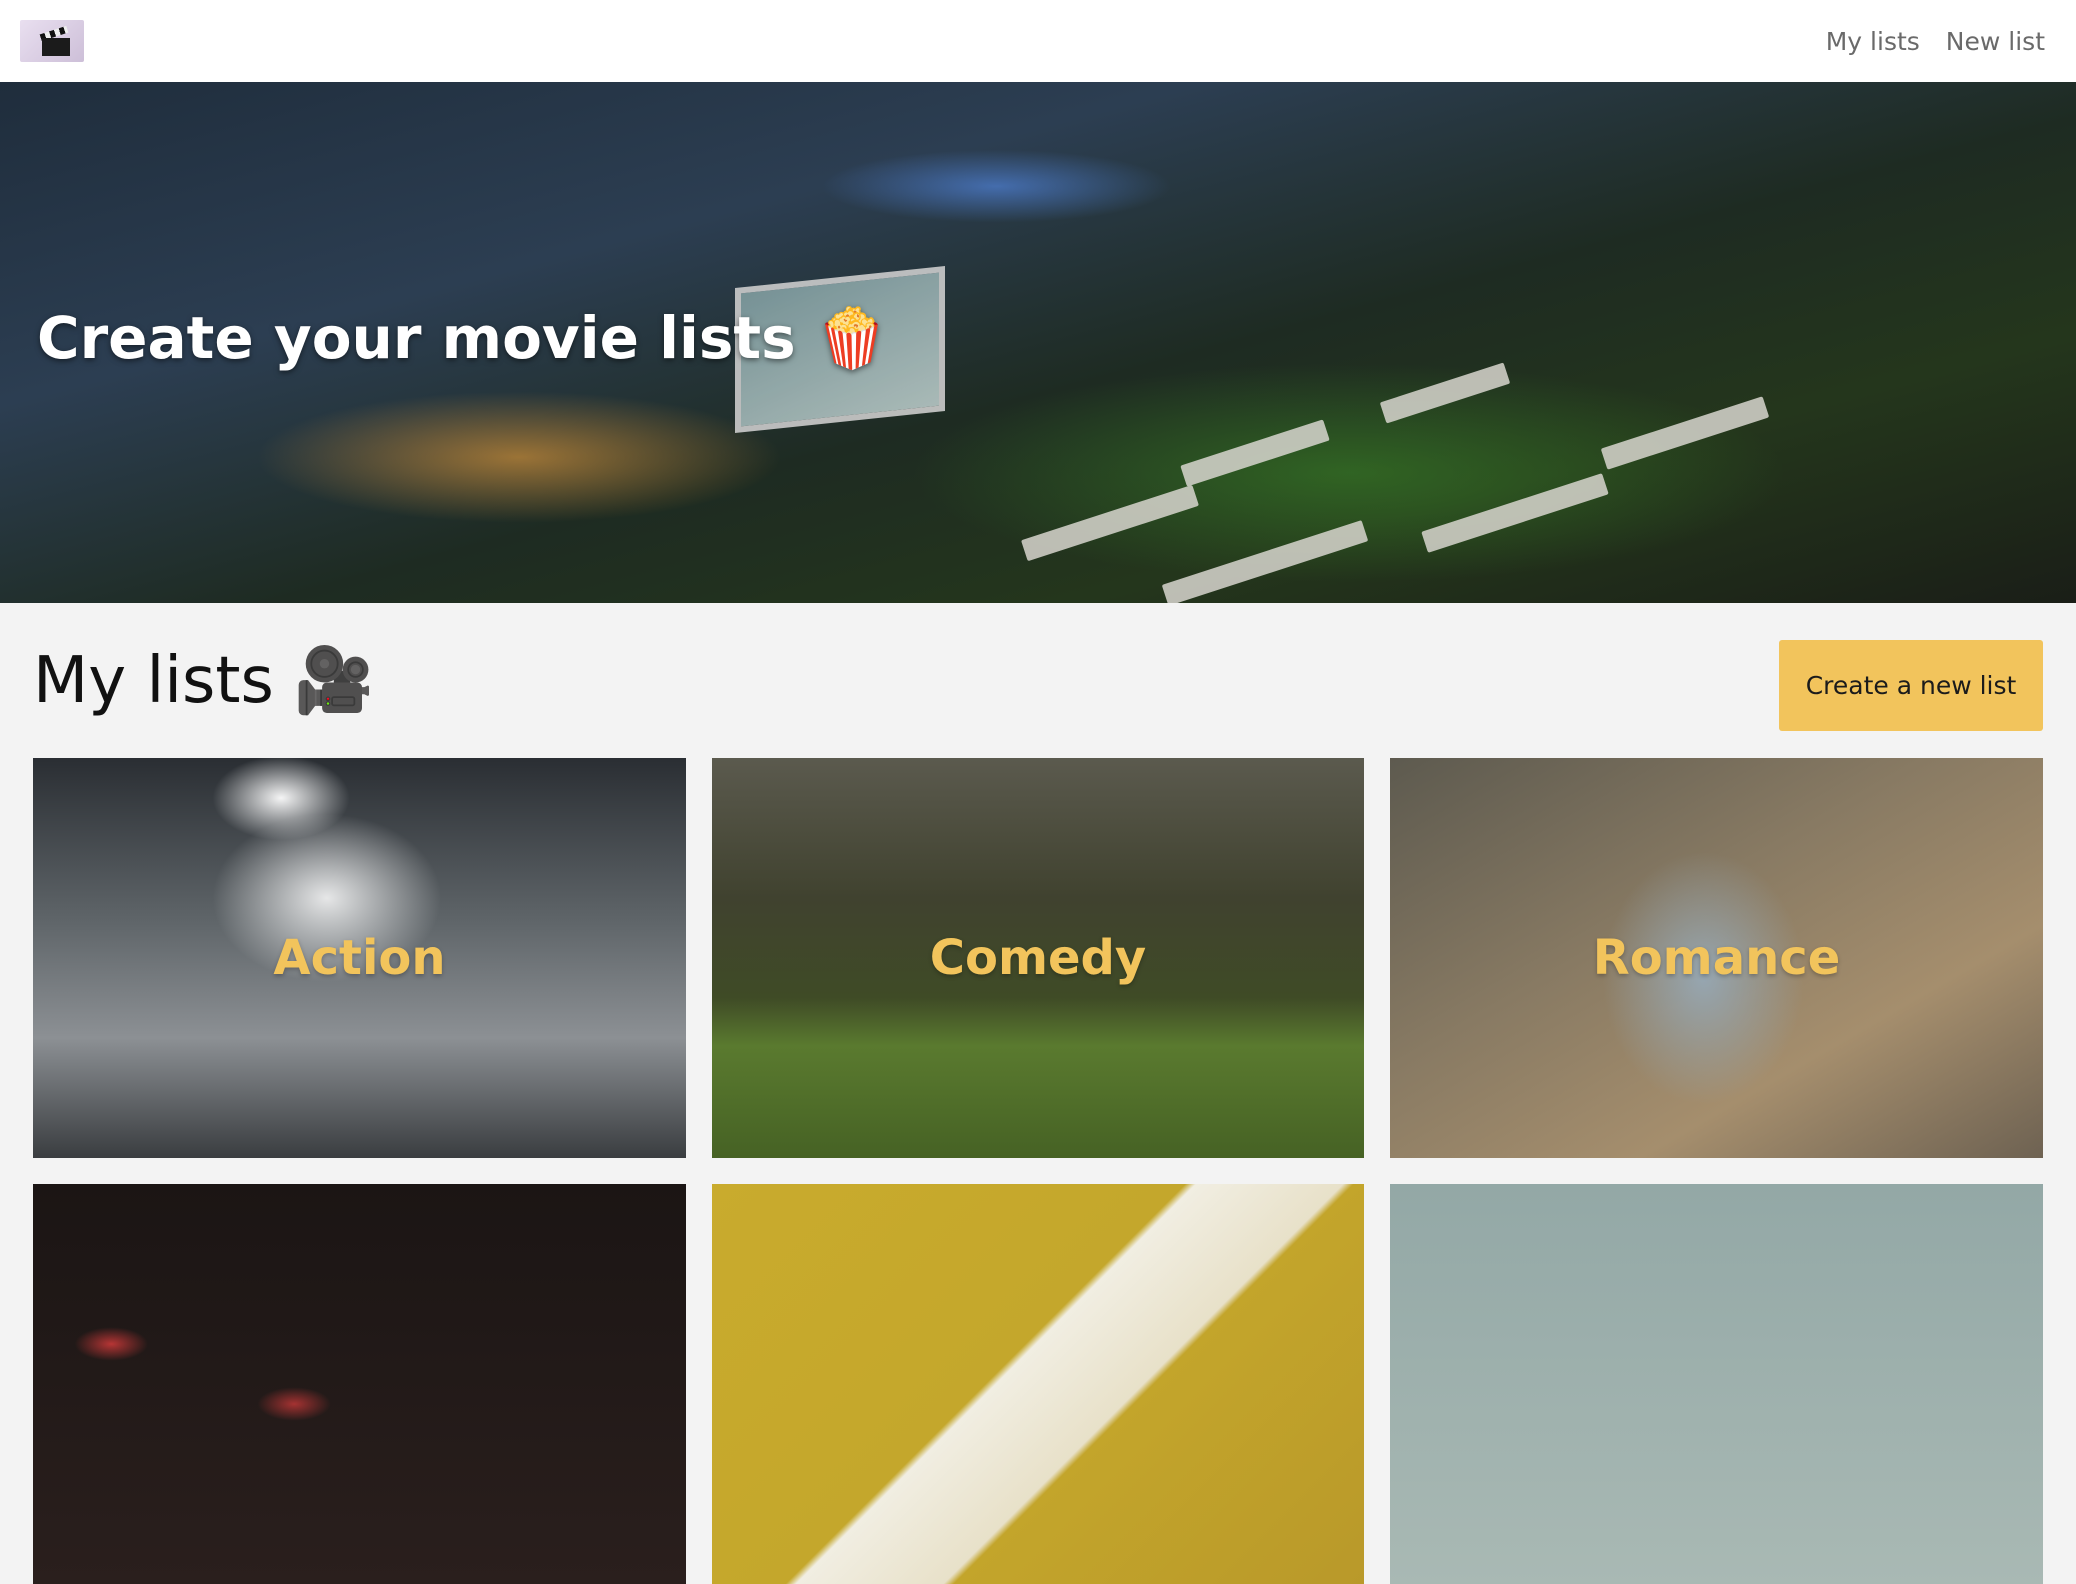 The image size is (2076, 1584). Describe the element at coordinates (56, 47) in the screenshot. I see `clapperboard-body` at that location.